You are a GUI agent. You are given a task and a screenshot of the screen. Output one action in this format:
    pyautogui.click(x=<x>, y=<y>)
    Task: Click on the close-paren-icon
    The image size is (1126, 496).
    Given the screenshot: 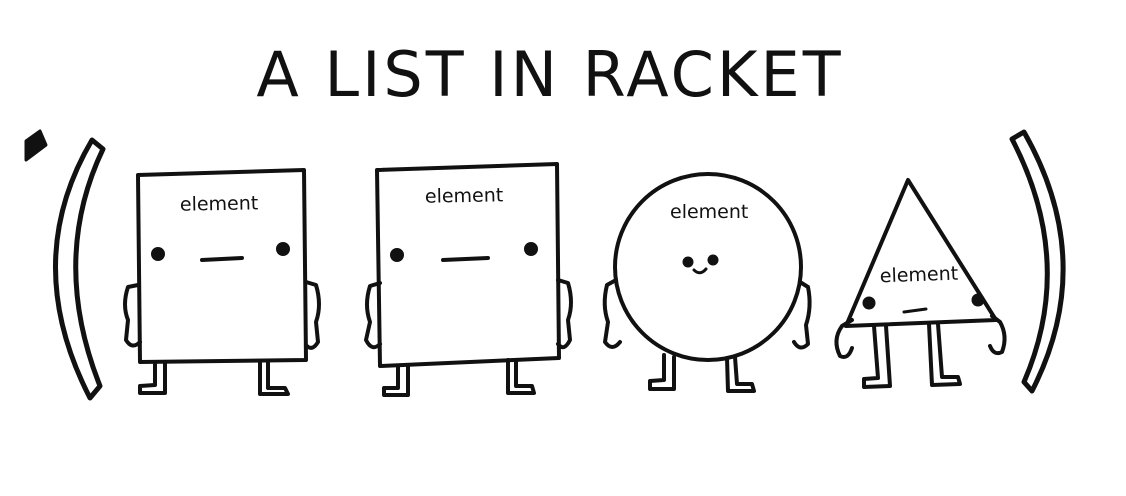 What is the action you would take?
    pyautogui.click(x=1037, y=261)
    